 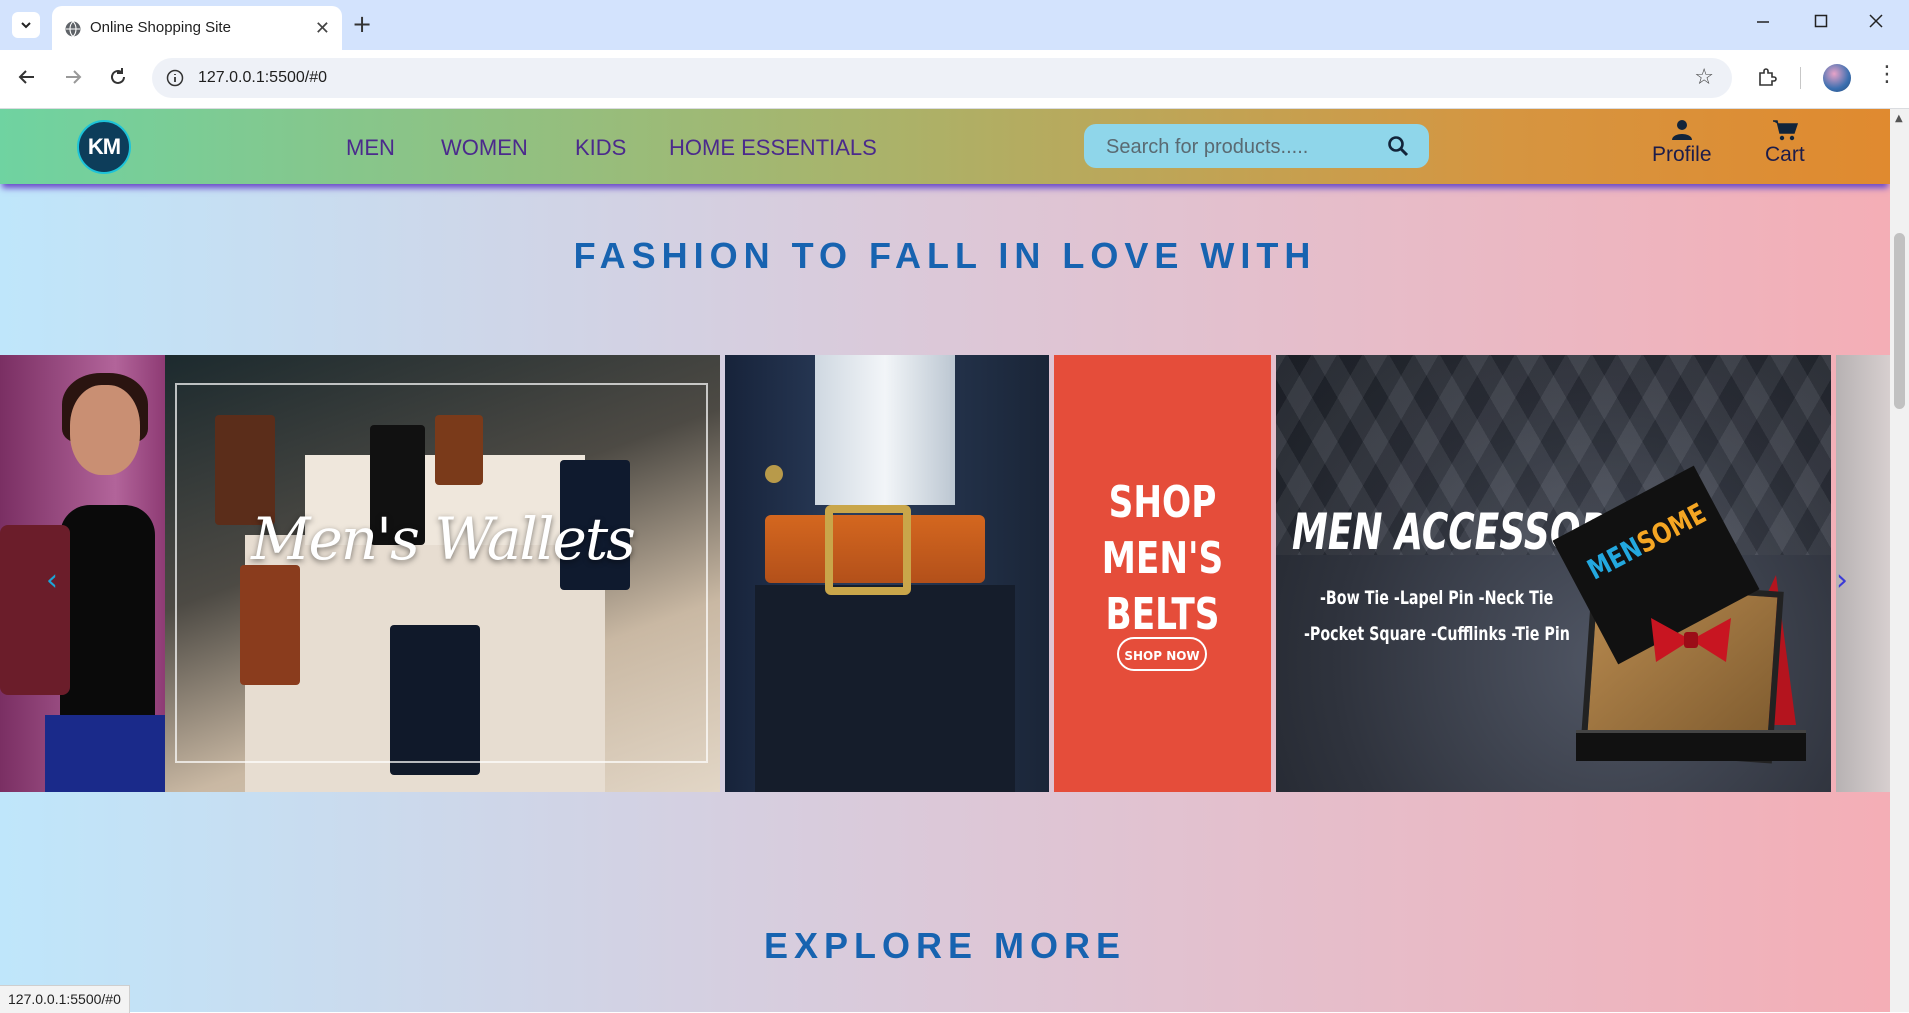 I want to click on cart-label: Cart, so click(x=1785, y=154).